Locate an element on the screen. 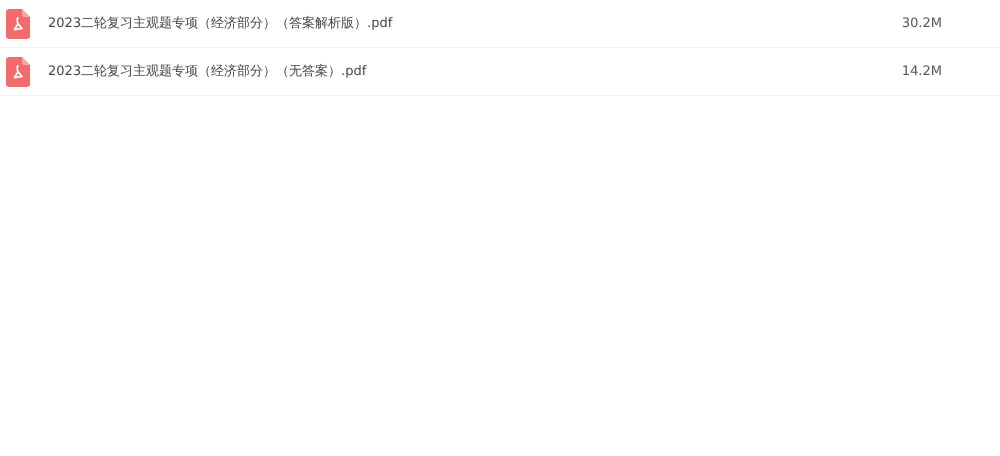  file-size: 14.2M is located at coordinates (922, 71).